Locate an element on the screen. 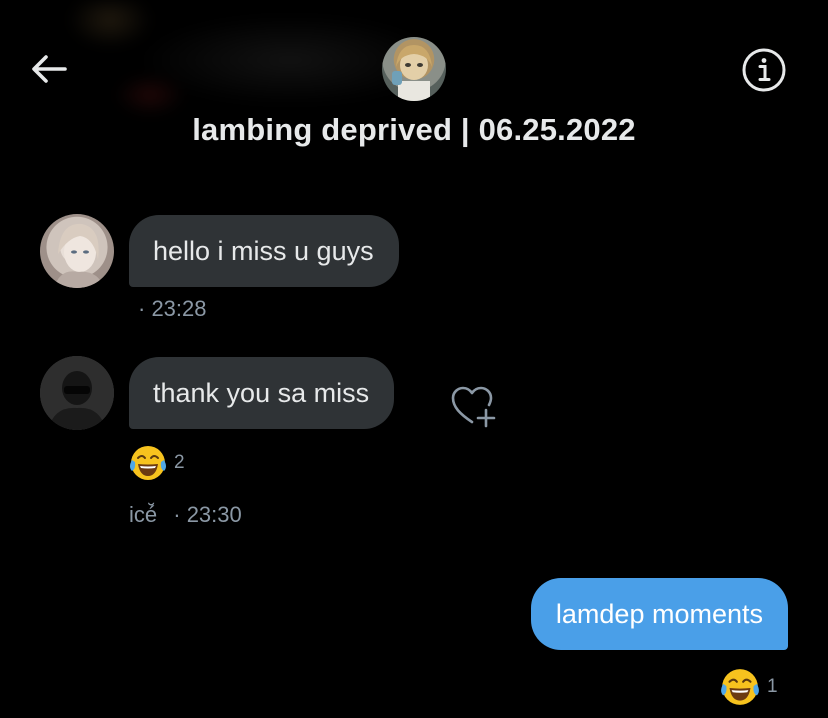 This screenshot has height=718, width=828. info-icon is located at coordinates (764, 70).